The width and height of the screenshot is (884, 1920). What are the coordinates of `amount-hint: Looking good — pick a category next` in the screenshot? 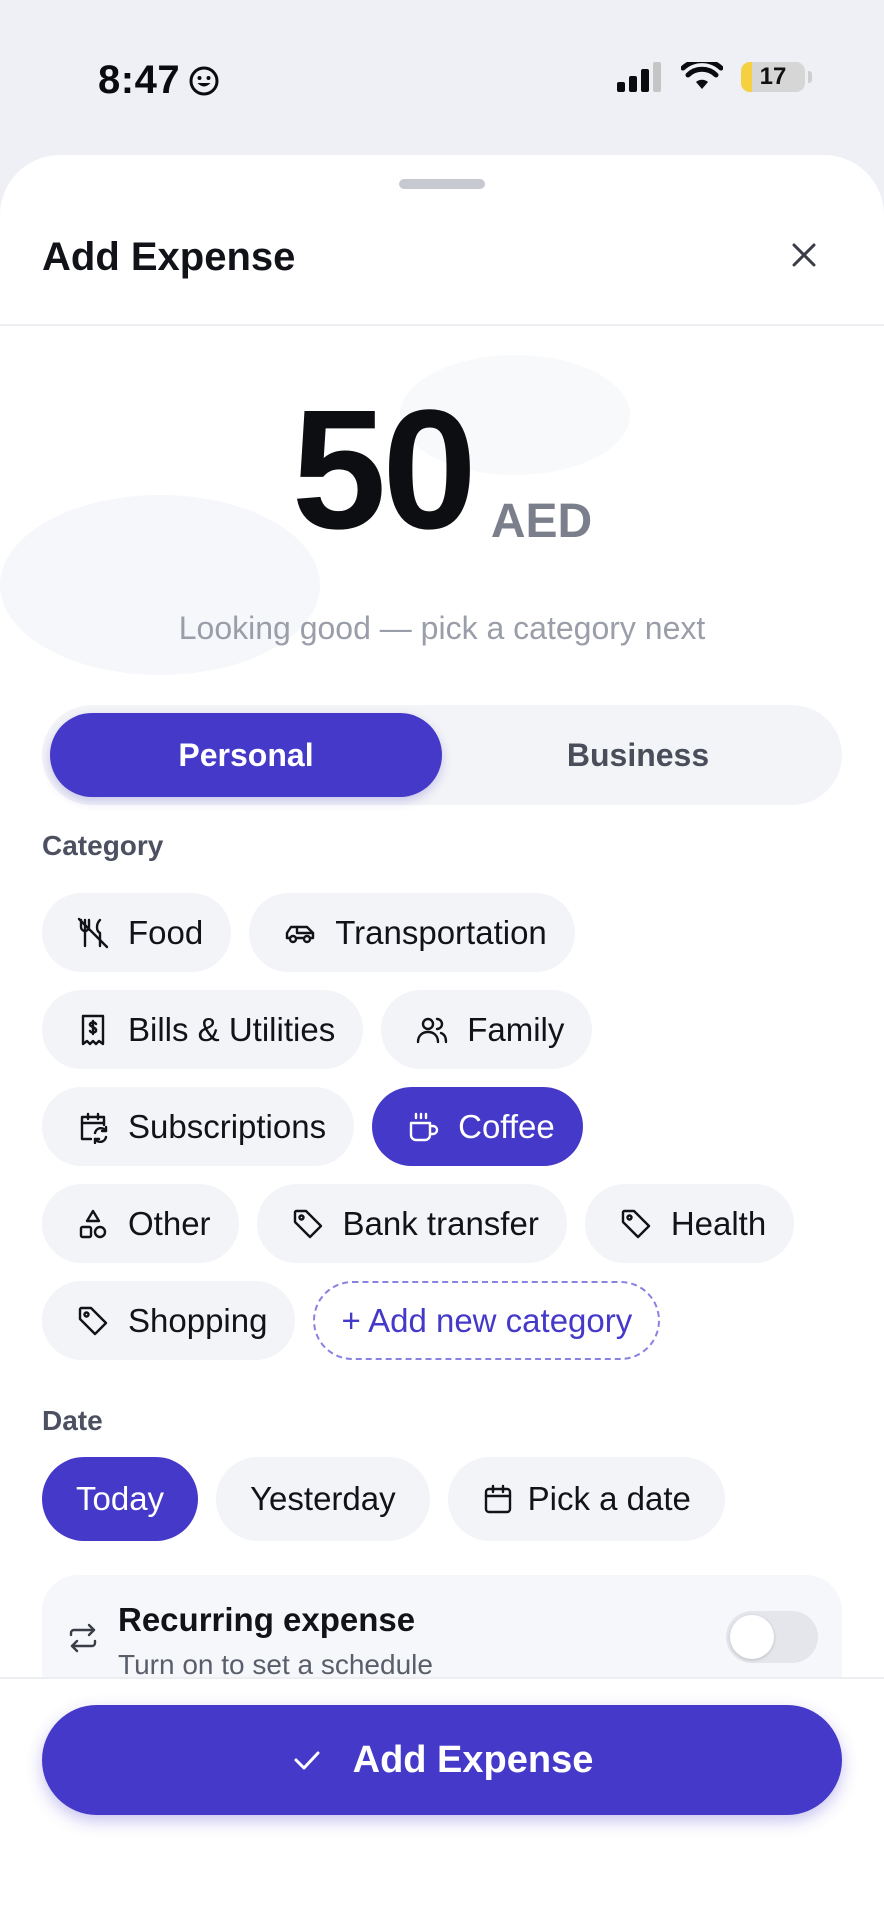 It's located at (442, 628).